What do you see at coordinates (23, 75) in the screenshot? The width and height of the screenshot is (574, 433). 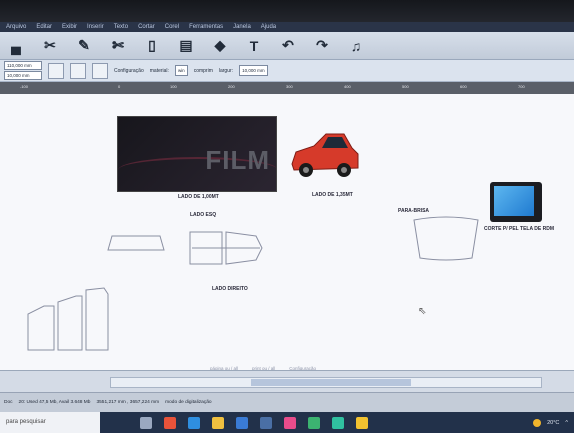 I see `y-position-field: 10,000 mm` at bounding box center [23, 75].